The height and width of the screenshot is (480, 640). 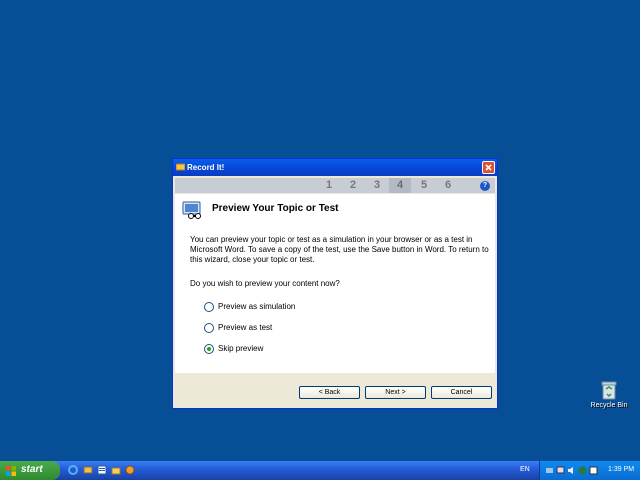 I want to click on app-icon, so click(x=180, y=167).